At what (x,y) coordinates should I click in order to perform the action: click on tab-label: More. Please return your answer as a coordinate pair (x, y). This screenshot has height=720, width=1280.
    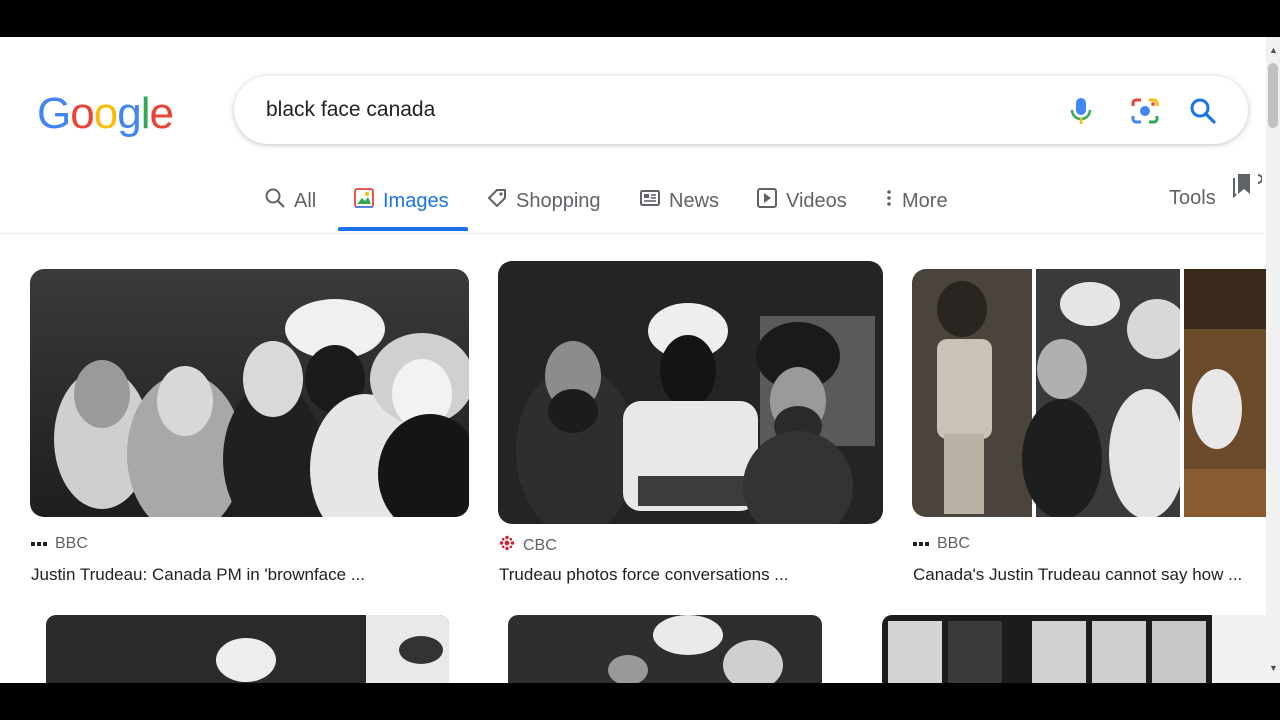
    Looking at the image, I should click on (925, 200).